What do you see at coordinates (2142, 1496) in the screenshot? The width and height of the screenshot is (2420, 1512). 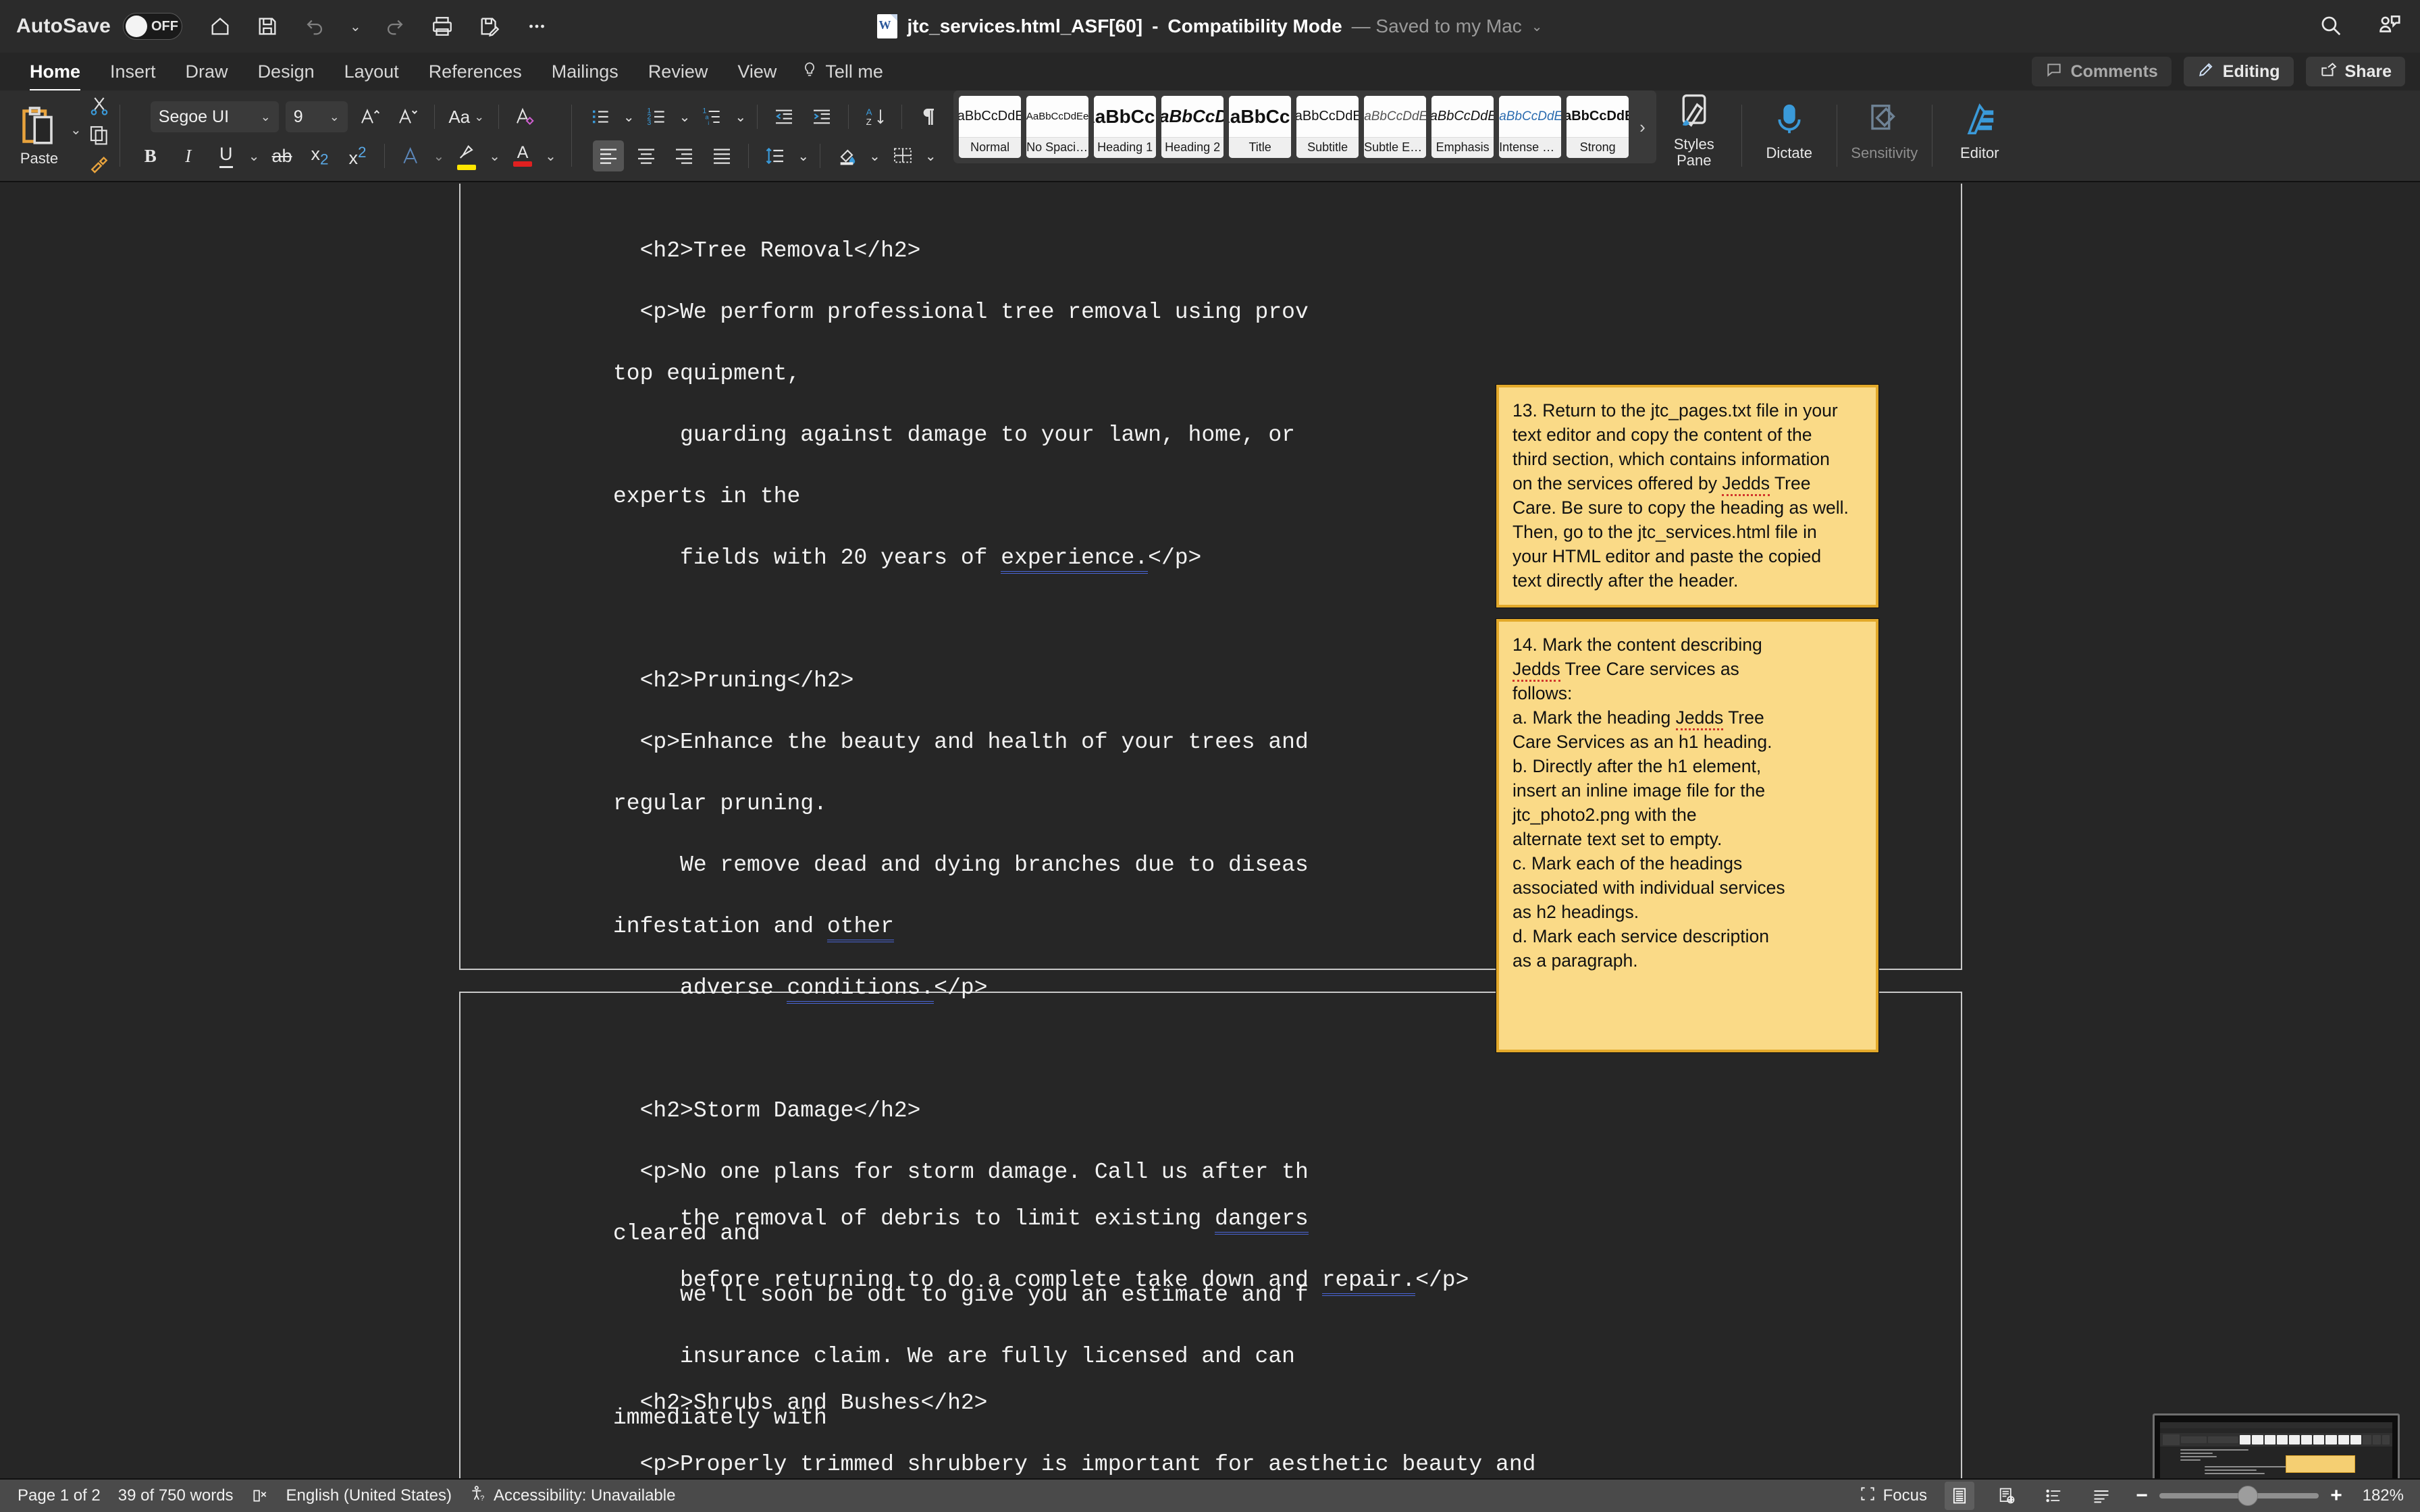 I see `zoom-out-button: −` at bounding box center [2142, 1496].